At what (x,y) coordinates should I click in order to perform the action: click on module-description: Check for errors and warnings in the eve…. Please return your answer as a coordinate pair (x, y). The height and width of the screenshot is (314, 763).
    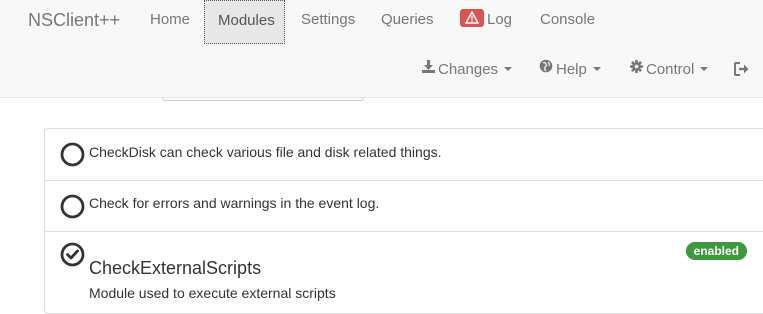
    Looking at the image, I should click on (234, 203).